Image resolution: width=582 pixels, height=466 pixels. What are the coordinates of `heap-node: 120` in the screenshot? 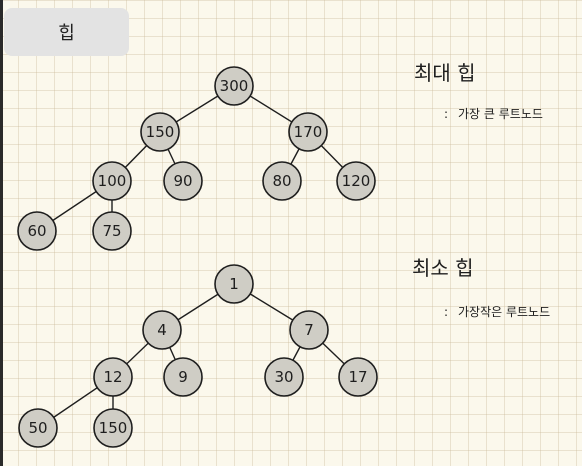 It's located at (356, 181).